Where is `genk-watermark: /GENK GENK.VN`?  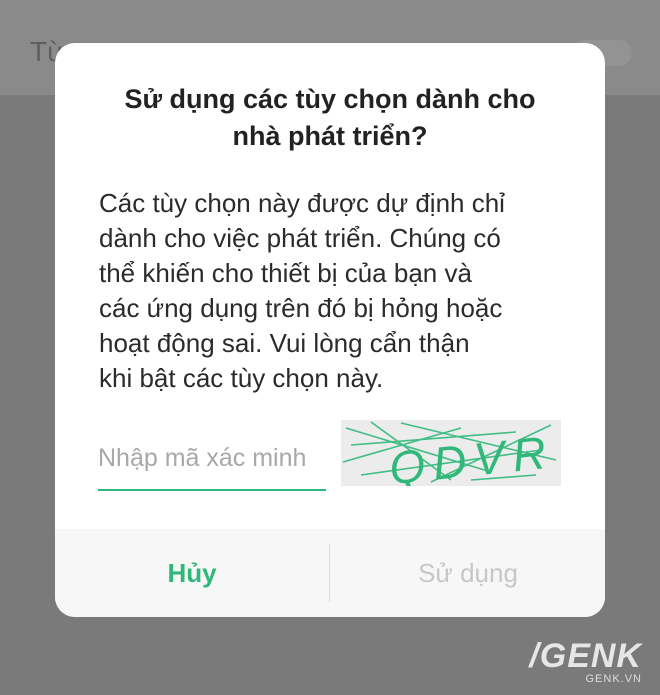 genk-watermark: /GENK GENK.VN is located at coordinates (585, 661).